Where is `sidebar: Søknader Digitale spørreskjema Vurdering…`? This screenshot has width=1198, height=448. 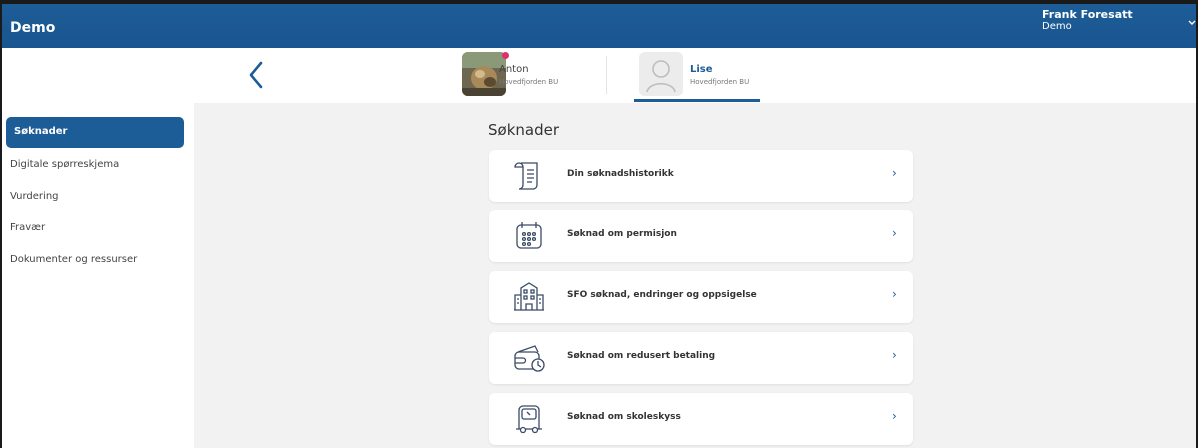 sidebar: Søknader Digitale spørreskjema Vurdering… is located at coordinates (98, 275).